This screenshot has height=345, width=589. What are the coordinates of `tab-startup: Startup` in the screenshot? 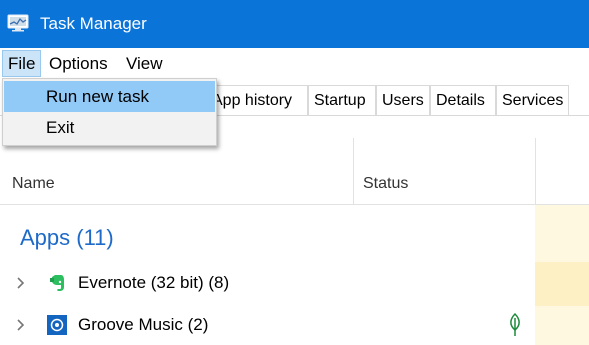 It's located at (342, 100).